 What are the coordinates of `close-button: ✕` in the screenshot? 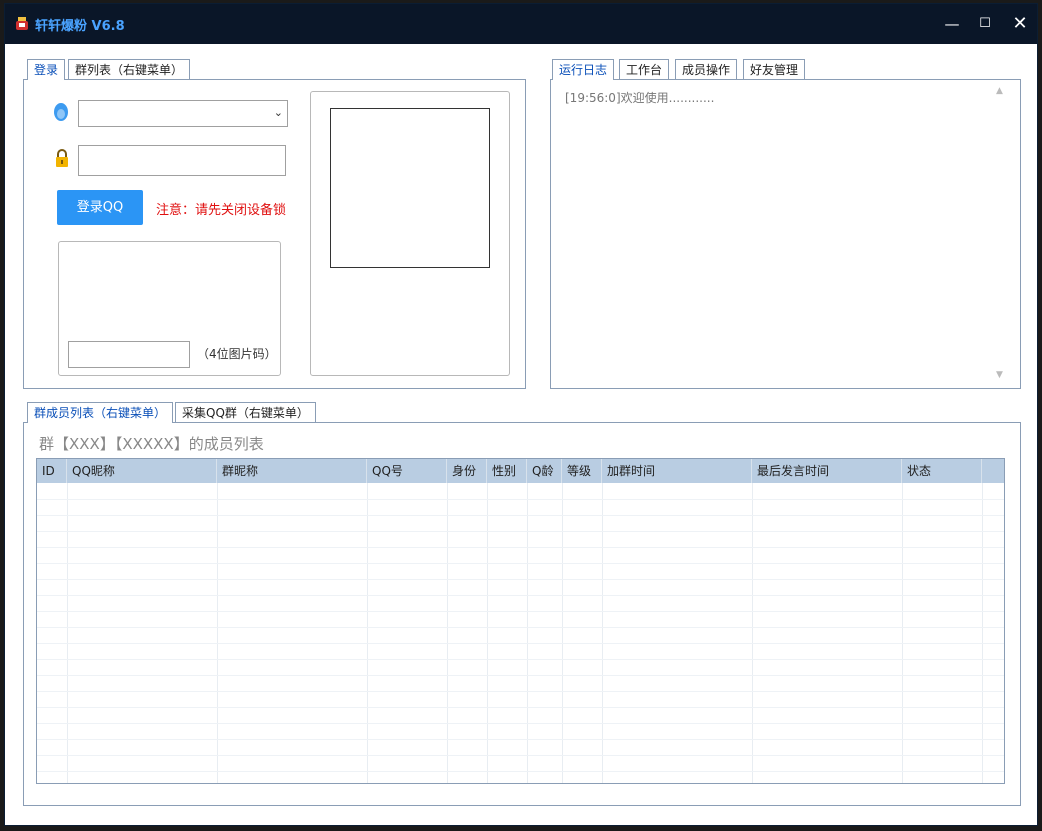 It's located at (1020, 24).